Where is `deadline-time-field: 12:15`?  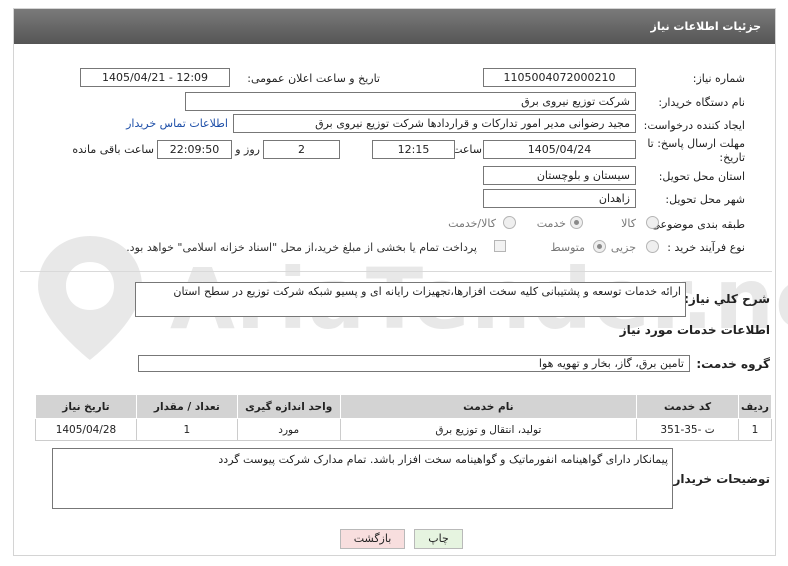 deadline-time-field: 12:15 is located at coordinates (413, 149).